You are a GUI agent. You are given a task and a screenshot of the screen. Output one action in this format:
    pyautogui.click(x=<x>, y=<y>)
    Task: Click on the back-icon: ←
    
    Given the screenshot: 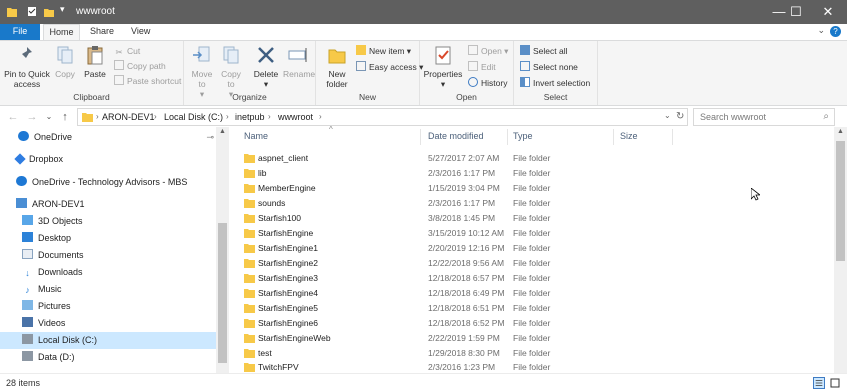 What is the action you would take?
    pyautogui.click(x=13, y=117)
    